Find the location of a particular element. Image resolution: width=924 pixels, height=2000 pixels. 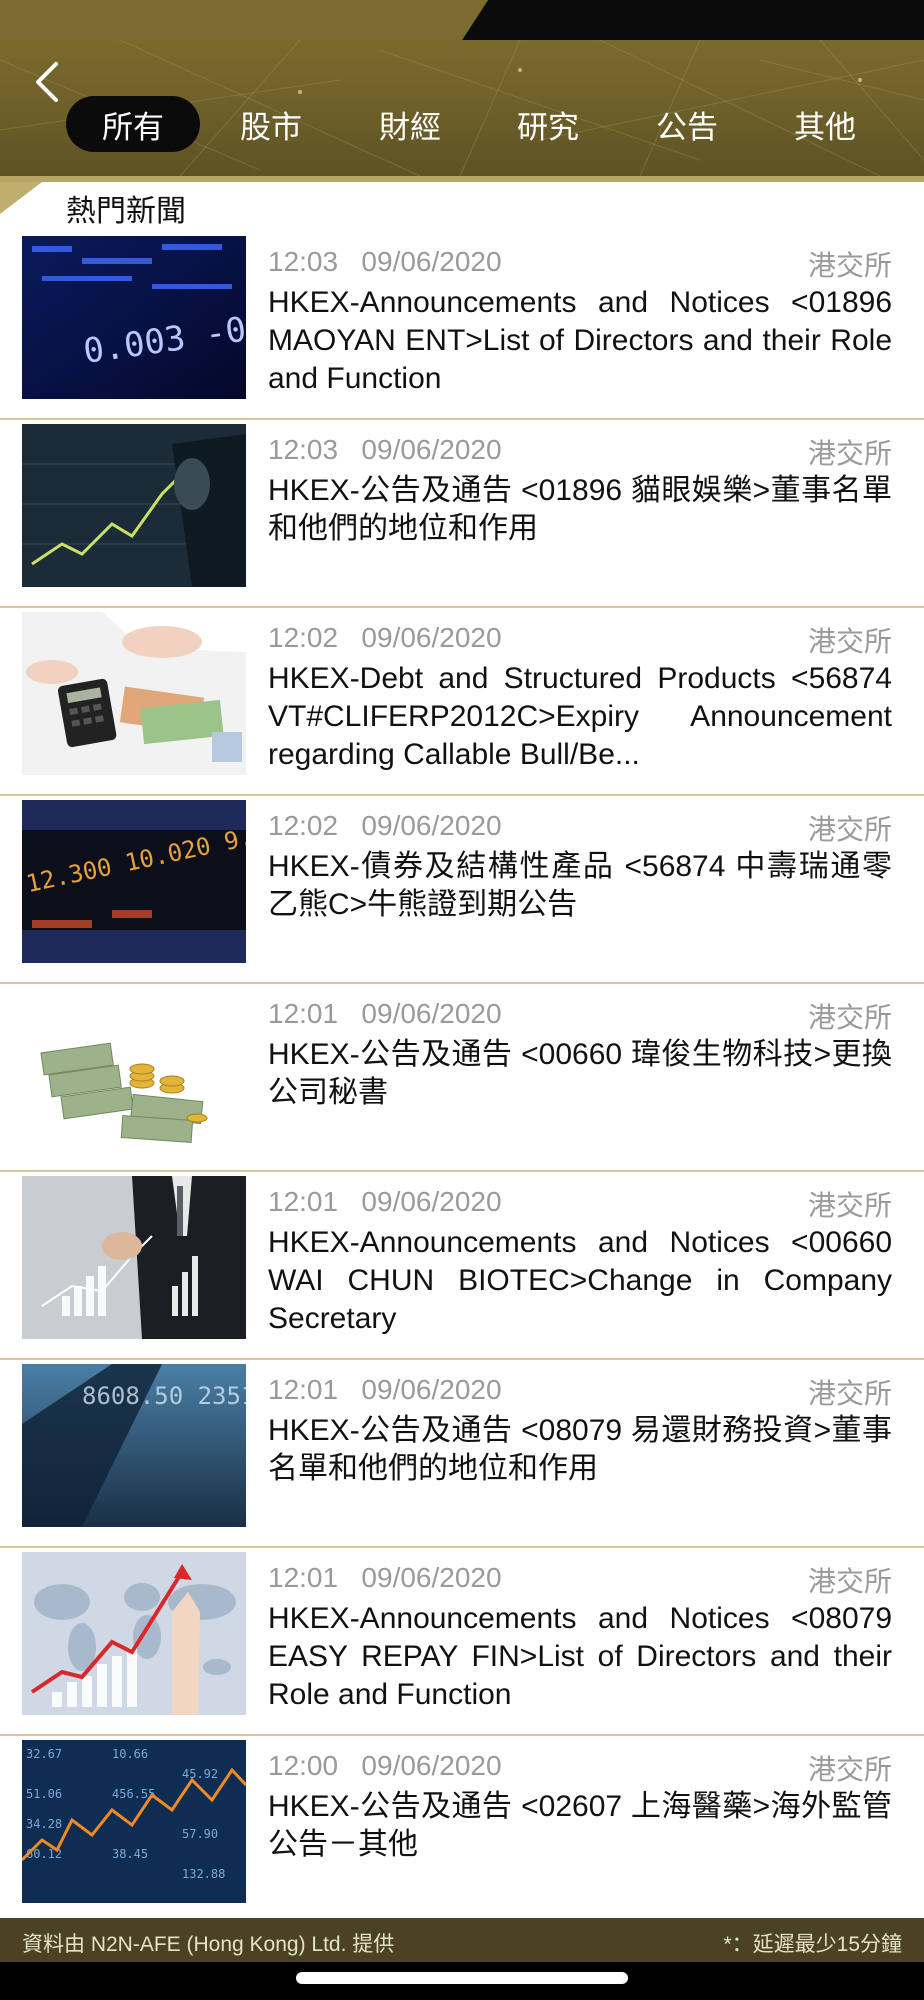

tab-others: 其他 is located at coordinates (825, 124).